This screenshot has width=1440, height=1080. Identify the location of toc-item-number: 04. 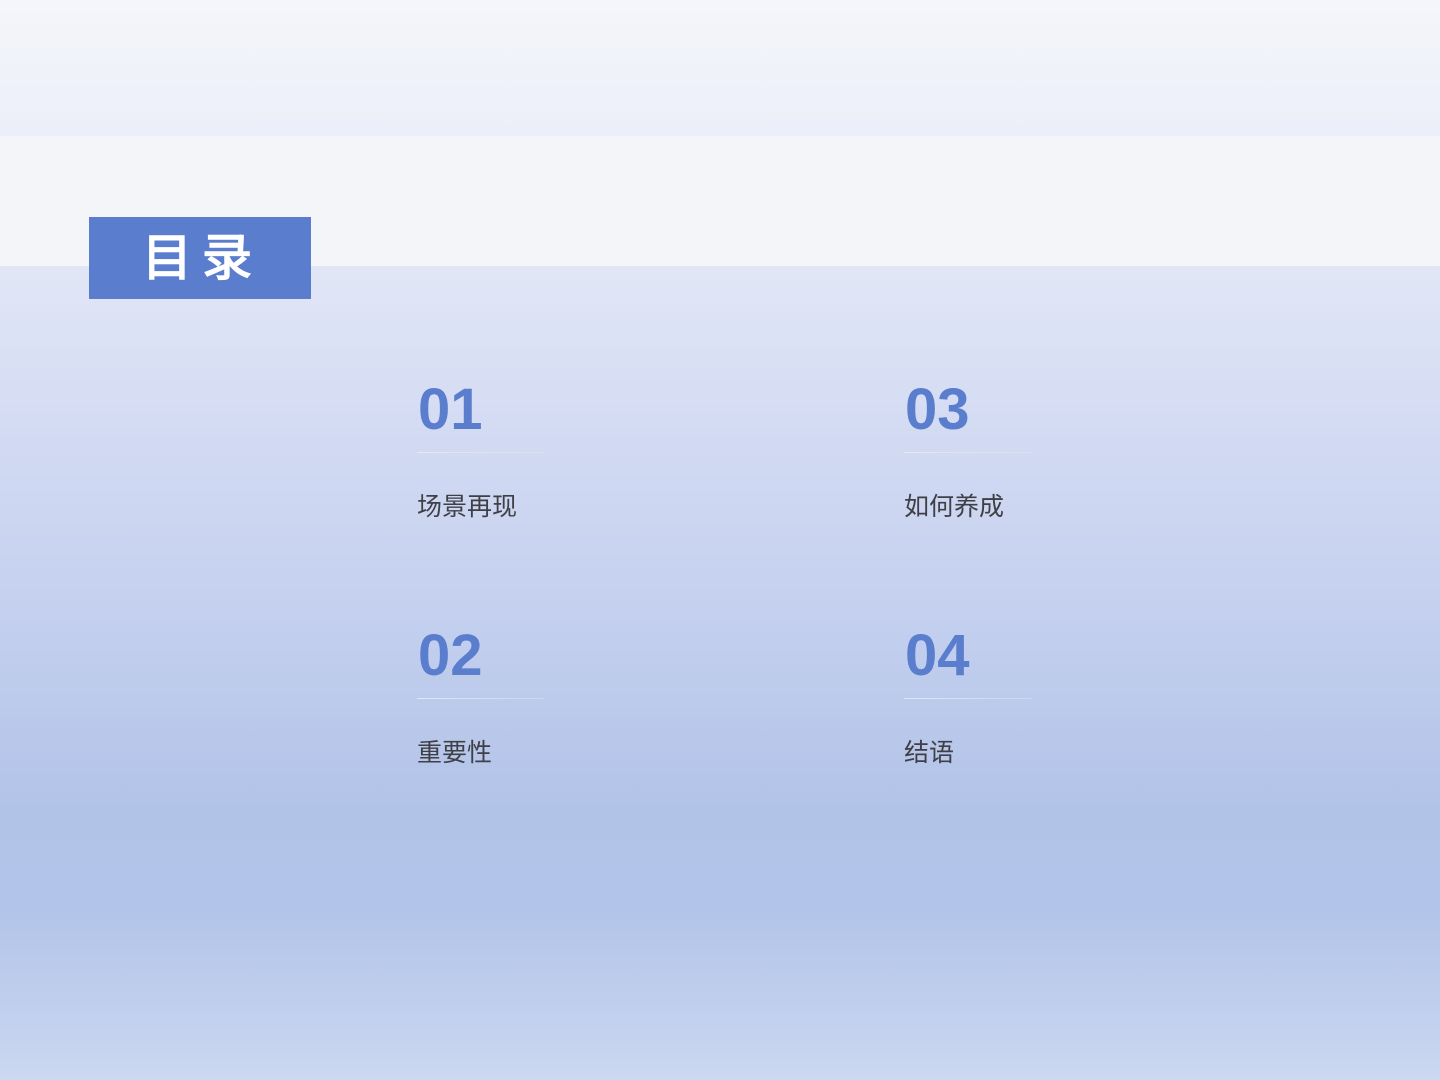
(937, 655).